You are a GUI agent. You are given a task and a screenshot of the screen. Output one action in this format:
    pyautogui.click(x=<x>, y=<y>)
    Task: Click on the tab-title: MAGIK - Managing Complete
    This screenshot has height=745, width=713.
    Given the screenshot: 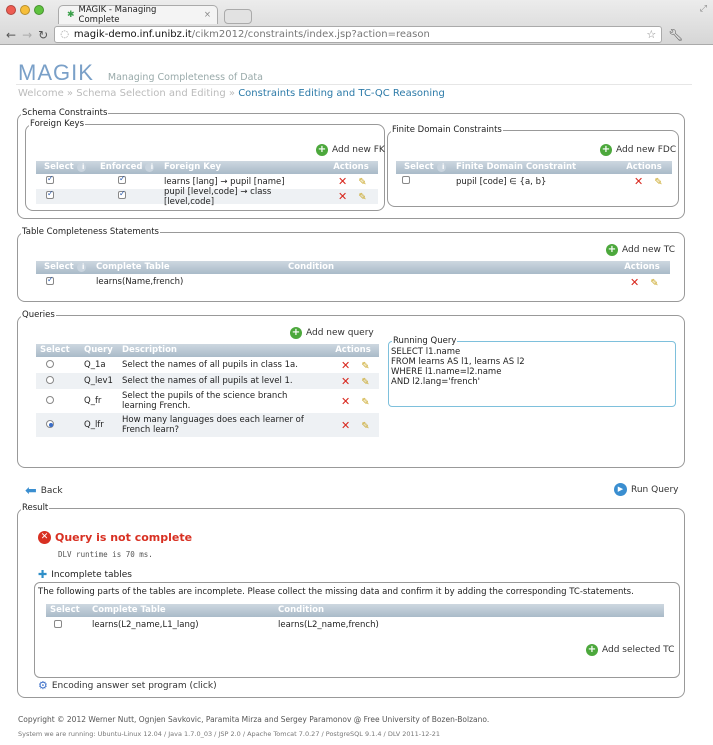 What is the action you would take?
    pyautogui.click(x=117, y=15)
    